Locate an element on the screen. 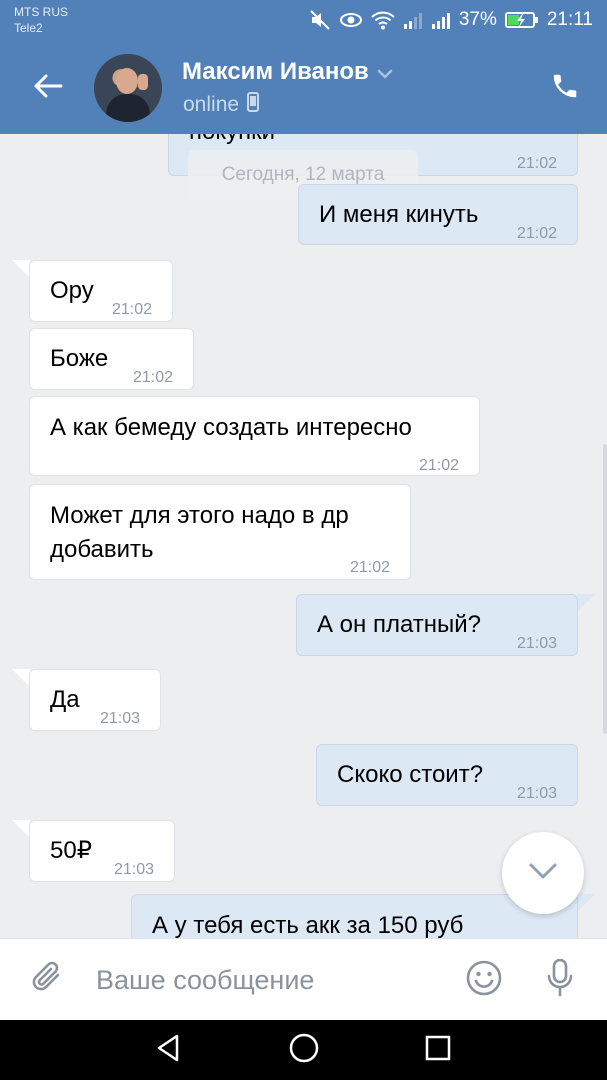 The width and height of the screenshot is (607, 1080). paperclip-icon is located at coordinates (48, 979).